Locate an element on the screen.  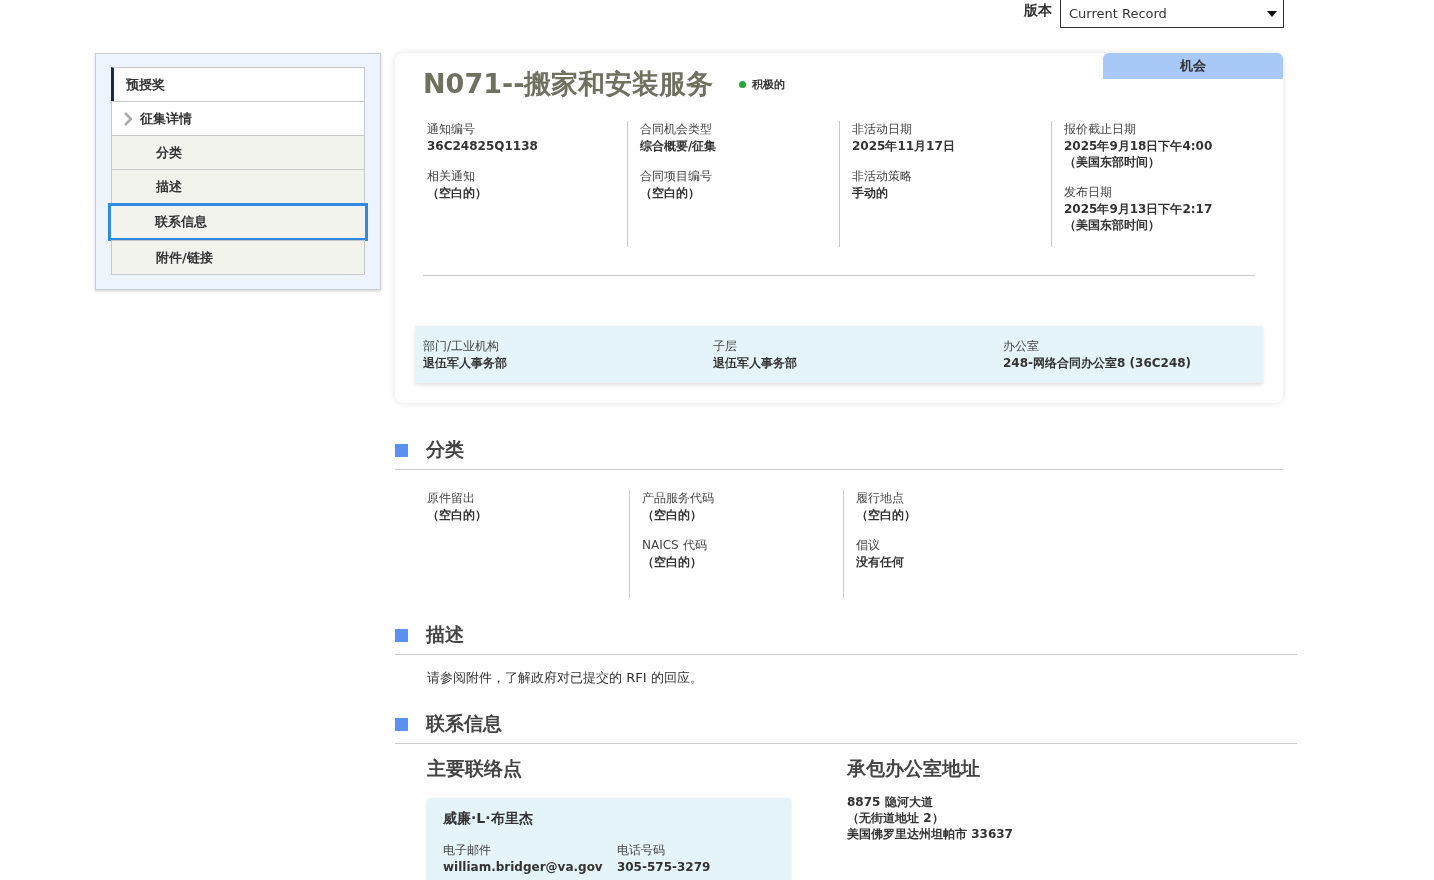
address-line: （无街道地址 2） is located at coordinates (896, 818).